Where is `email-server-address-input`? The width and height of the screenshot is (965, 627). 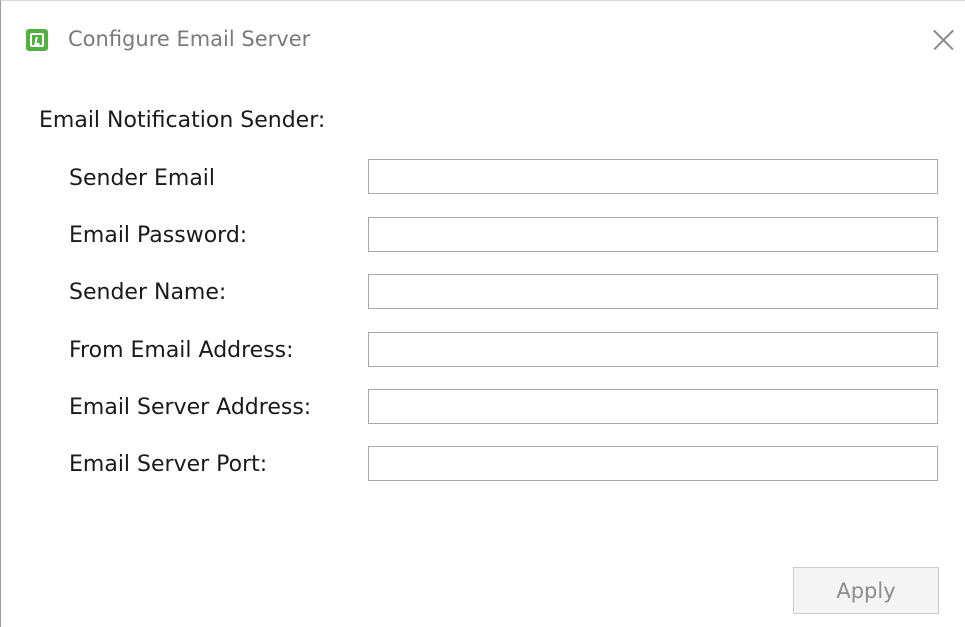
email-server-address-input is located at coordinates (653, 406).